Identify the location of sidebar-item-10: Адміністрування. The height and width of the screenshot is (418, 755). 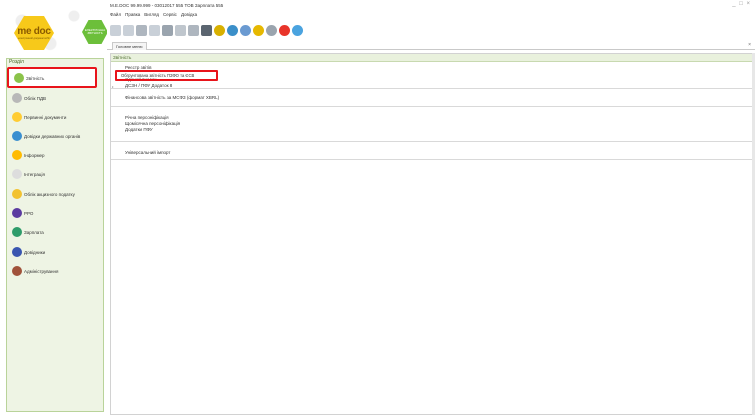
(35, 271).